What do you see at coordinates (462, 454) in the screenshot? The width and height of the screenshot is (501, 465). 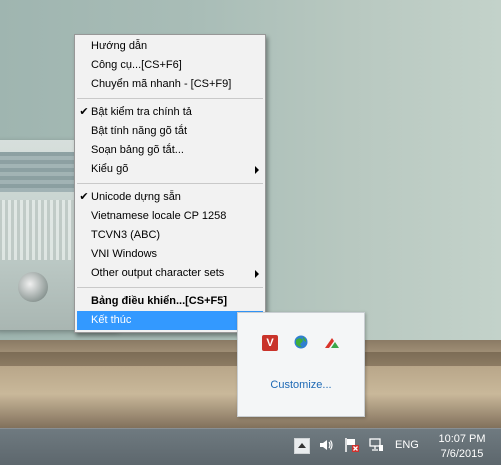 I see `clock-date: 7/6/2015` at bounding box center [462, 454].